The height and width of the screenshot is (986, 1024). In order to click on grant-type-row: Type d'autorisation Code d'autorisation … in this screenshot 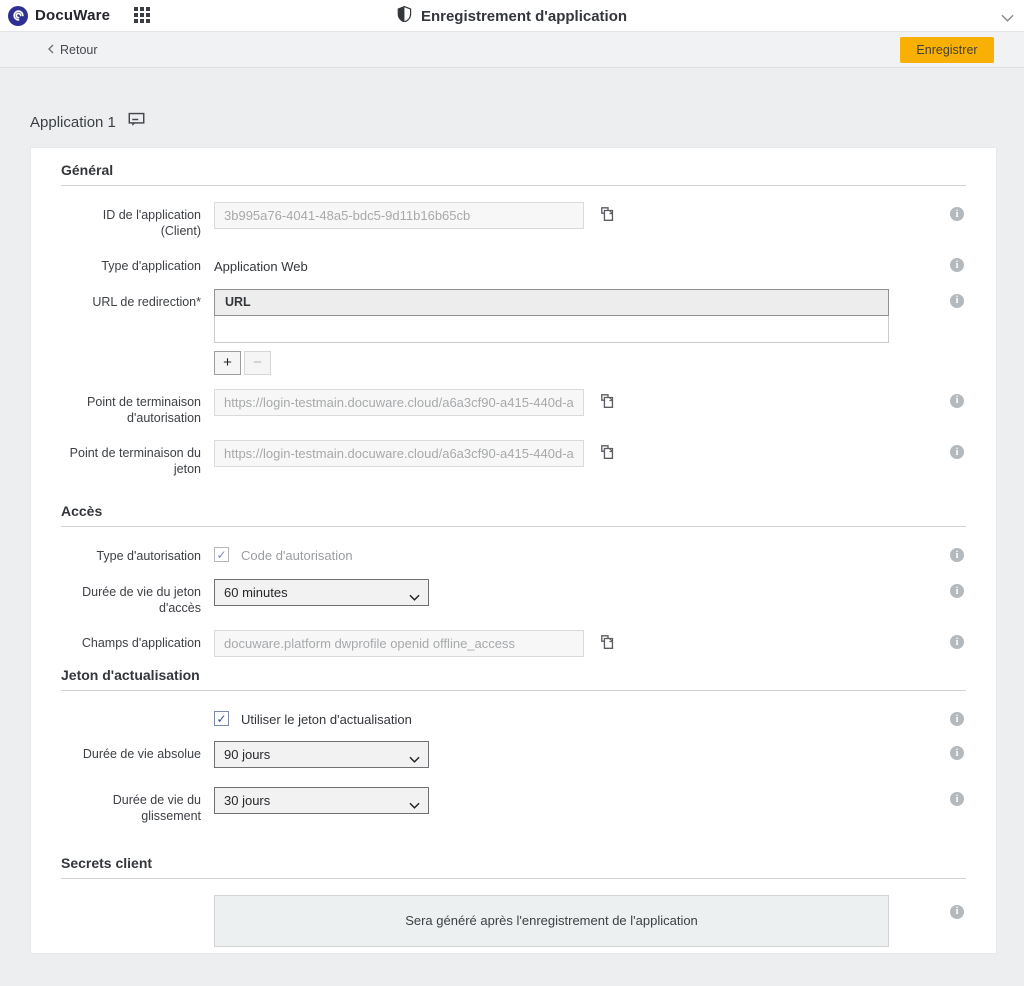, I will do `click(513, 554)`.